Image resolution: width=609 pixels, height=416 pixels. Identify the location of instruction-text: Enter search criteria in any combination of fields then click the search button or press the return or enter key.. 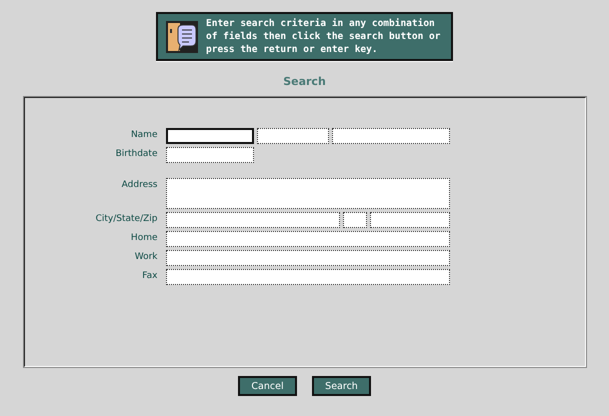
(324, 36).